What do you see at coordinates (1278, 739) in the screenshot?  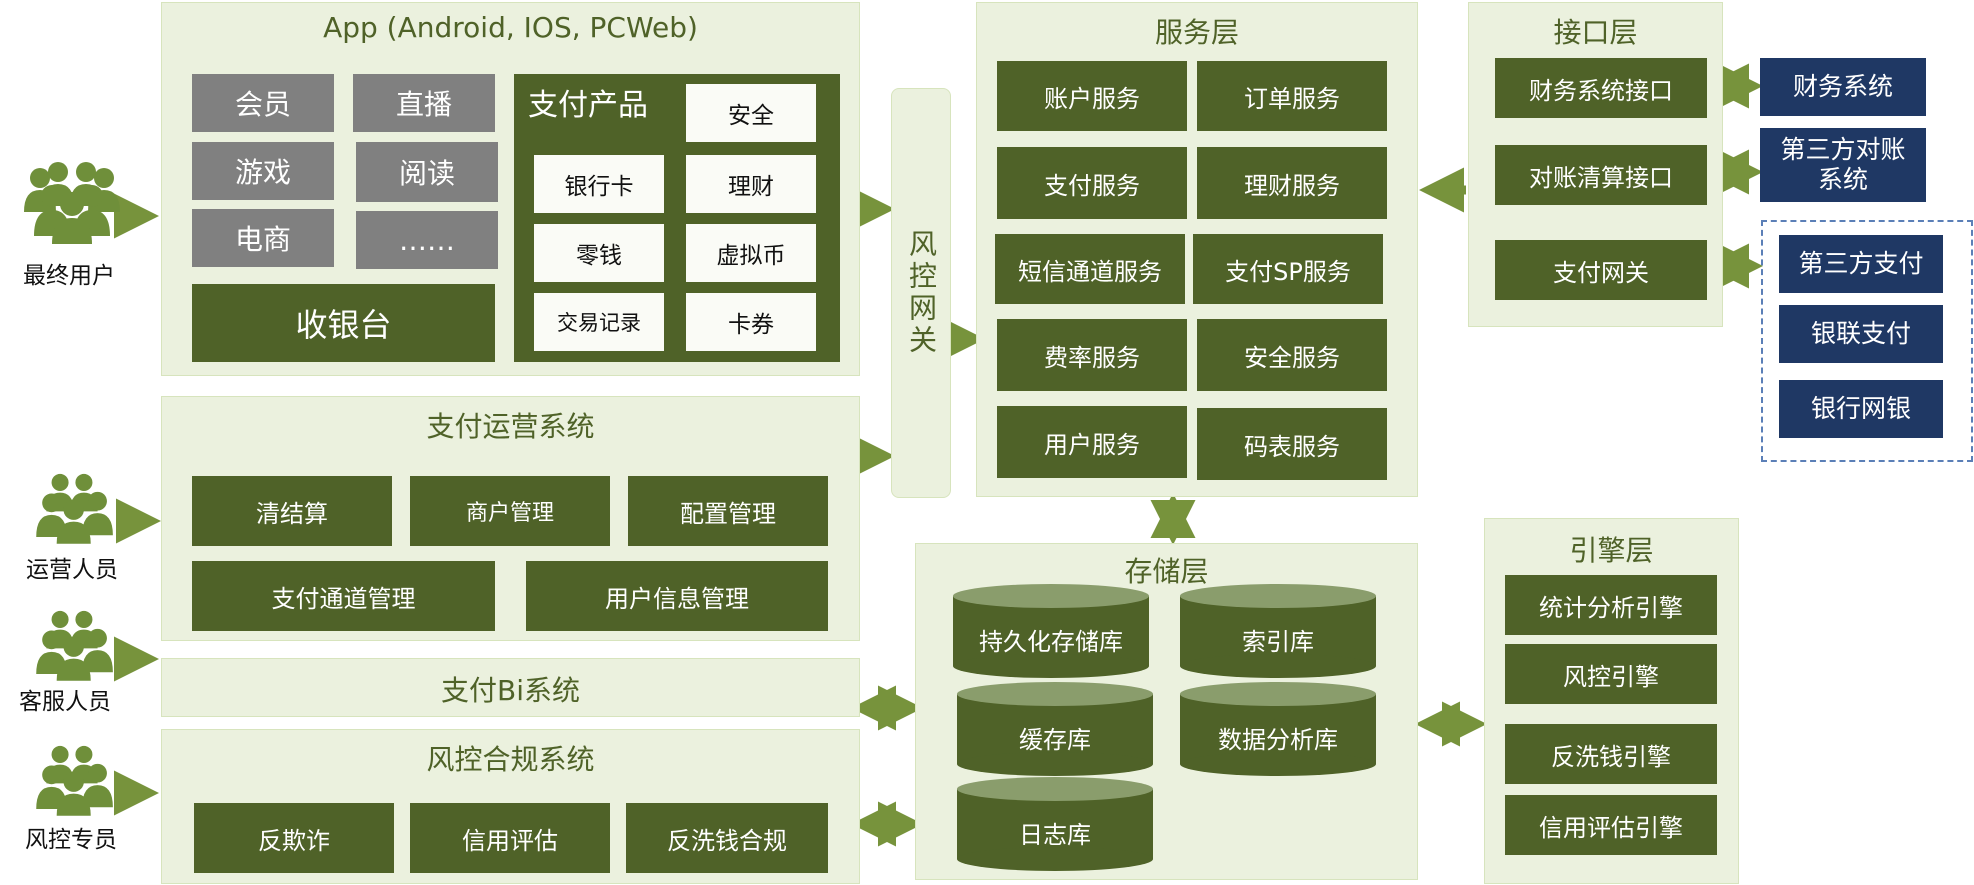 I see `storage-analytics: 数据分析库` at bounding box center [1278, 739].